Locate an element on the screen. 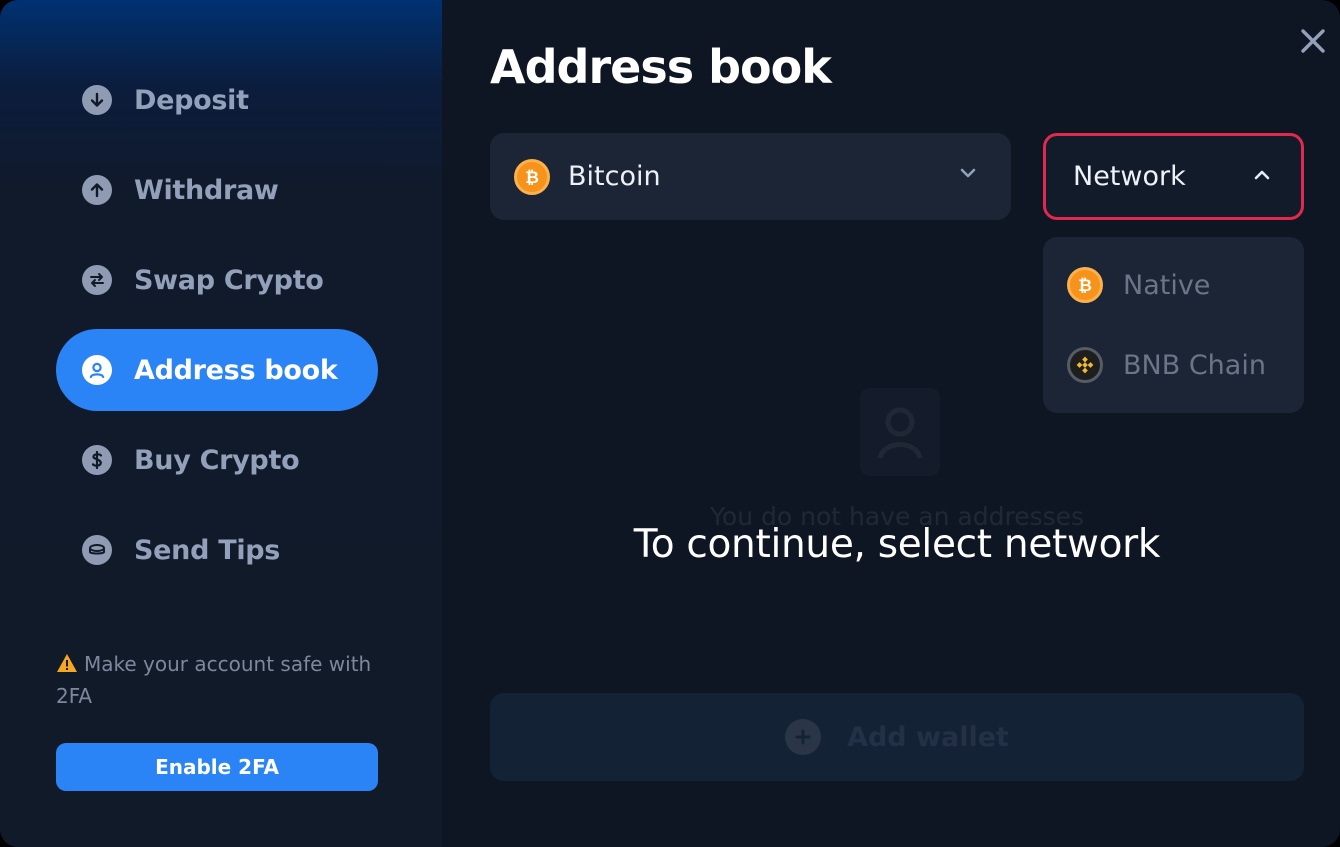  sidebar-item-buy-crypto: Buy Crypto is located at coordinates (217, 460).